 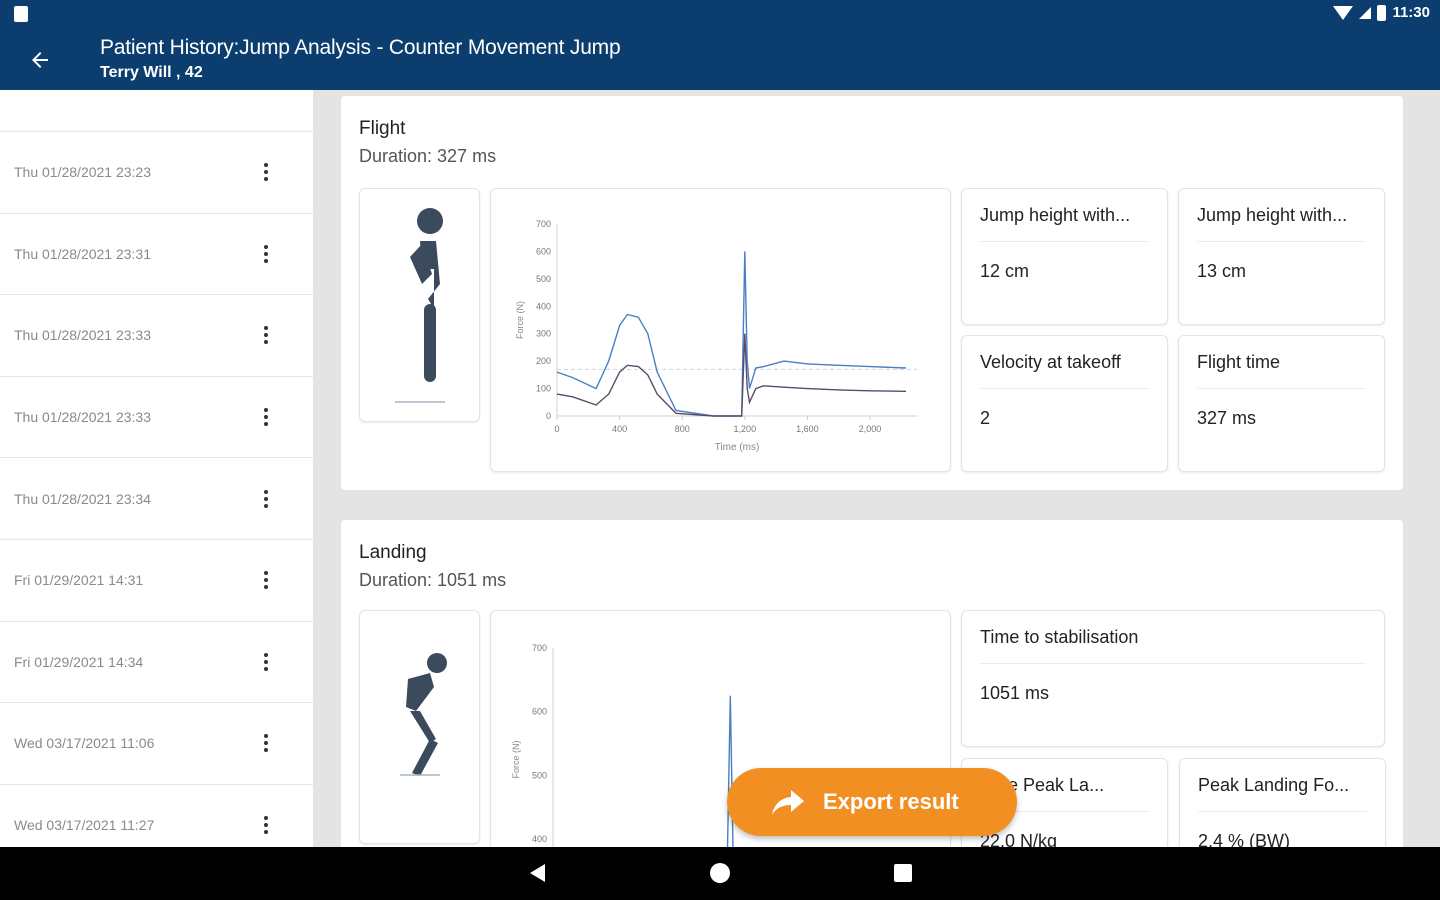 What do you see at coordinates (1239, 362) in the screenshot?
I see `metric-label: Flight time` at bounding box center [1239, 362].